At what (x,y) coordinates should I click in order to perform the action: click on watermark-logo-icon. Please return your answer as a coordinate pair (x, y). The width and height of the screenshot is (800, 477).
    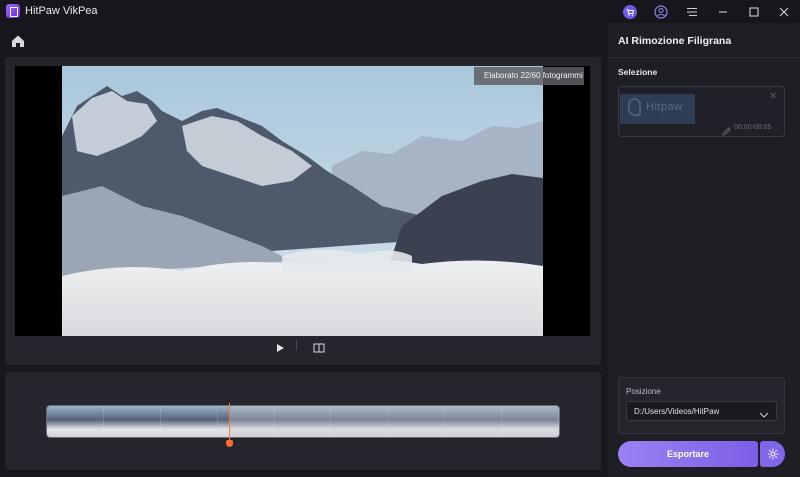
    Looking at the image, I should click on (634, 107).